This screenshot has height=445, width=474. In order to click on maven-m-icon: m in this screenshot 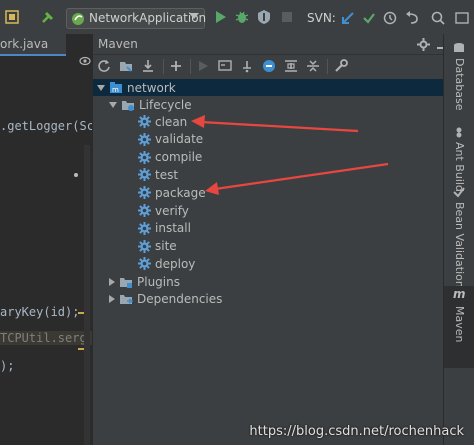, I will do `click(459, 294)`.